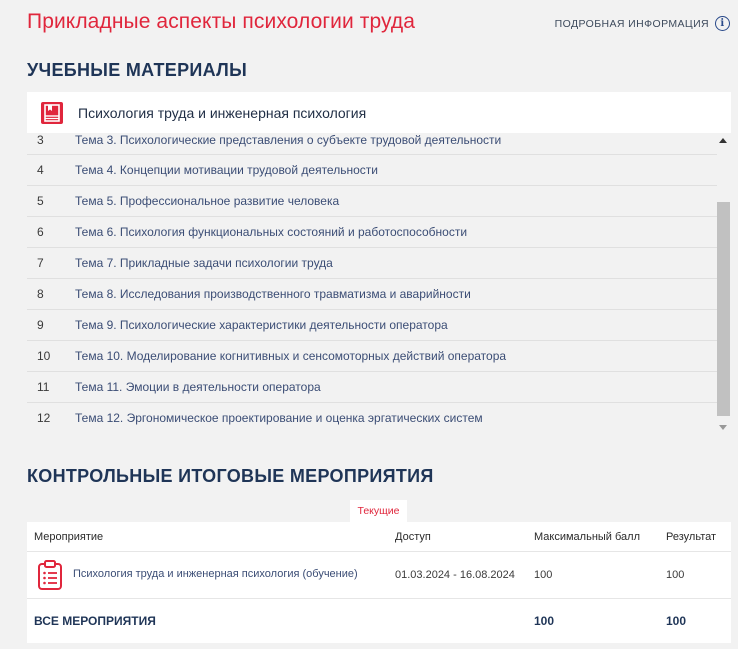  I want to click on topic-number: 7, so click(40, 263).